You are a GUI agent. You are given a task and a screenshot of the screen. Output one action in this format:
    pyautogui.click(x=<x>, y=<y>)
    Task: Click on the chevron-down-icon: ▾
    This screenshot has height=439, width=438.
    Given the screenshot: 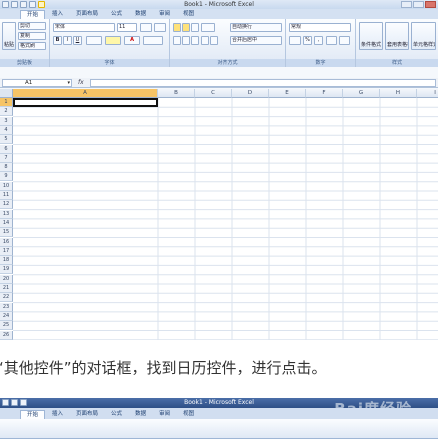 What is the action you would take?
    pyautogui.click(x=68, y=83)
    